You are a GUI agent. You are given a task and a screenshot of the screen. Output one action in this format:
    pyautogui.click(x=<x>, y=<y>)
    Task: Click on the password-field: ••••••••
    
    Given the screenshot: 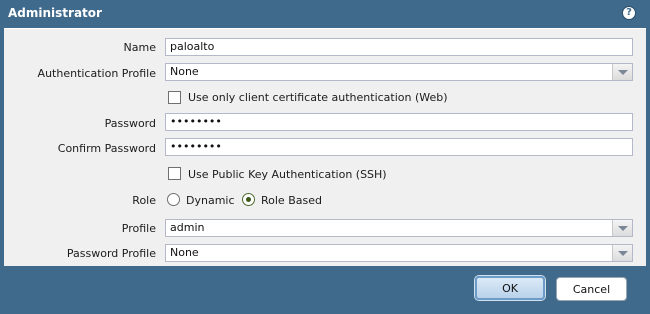 What is the action you would take?
    pyautogui.click(x=399, y=122)
    